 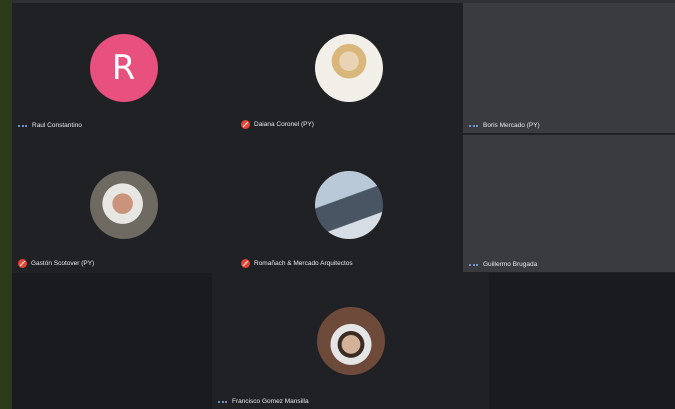 I want to click on window-left-edge, so click(x=6, y=204).